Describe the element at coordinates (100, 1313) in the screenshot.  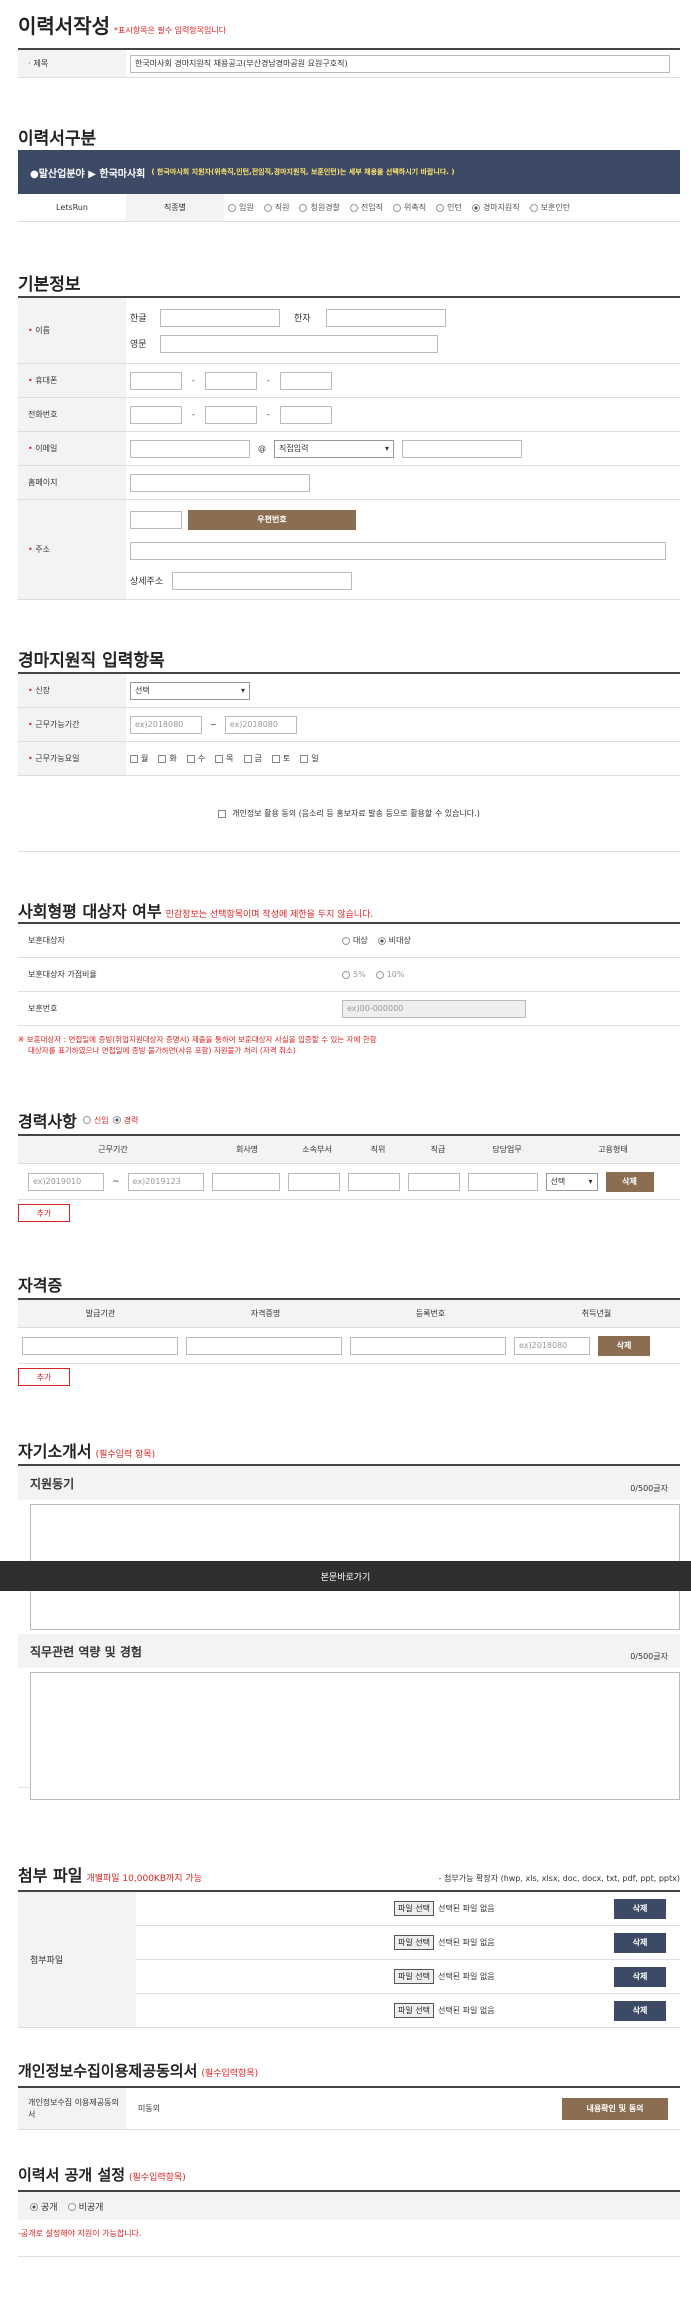
I see `col-issuer: 발급기관` at that location.